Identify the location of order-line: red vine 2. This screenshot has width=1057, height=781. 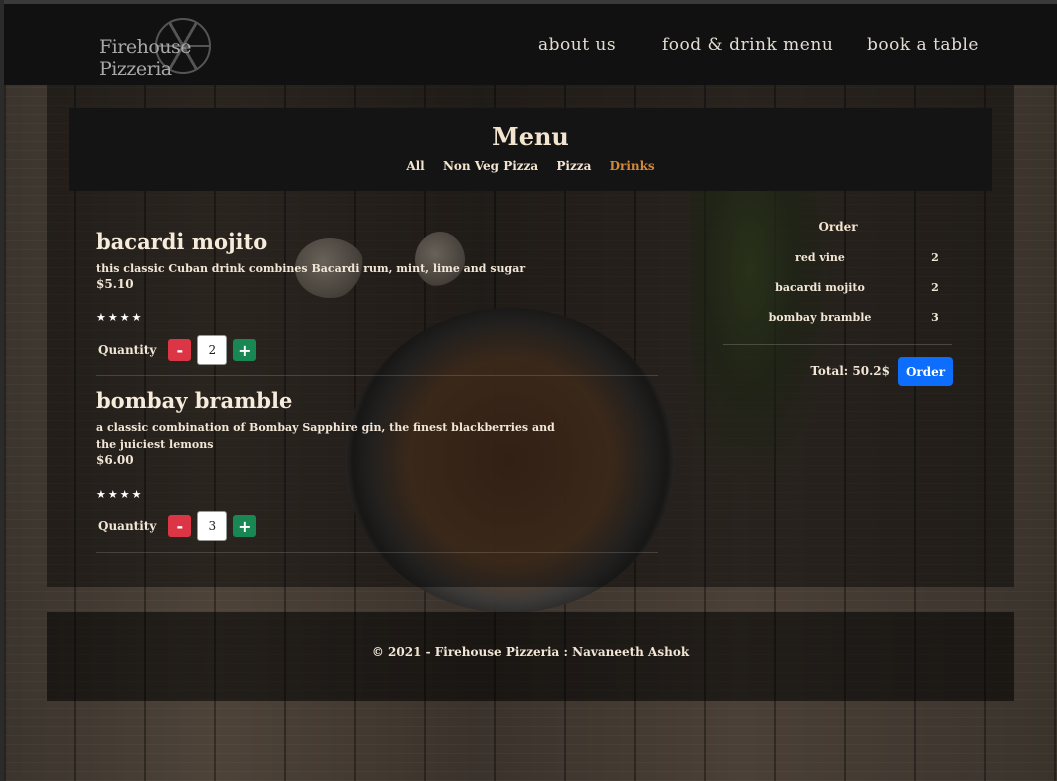
(838, 260).